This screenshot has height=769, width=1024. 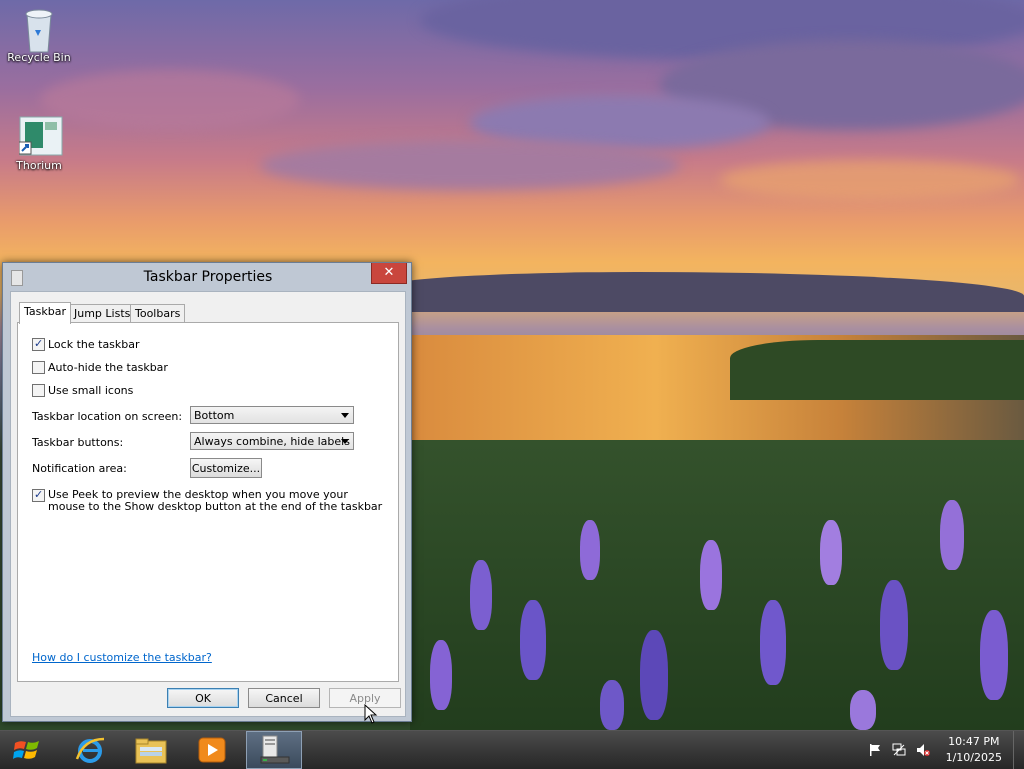 What do you see at coordinates (512, 749) in the screenshot?
I see `taskbar: 10:47 PM 1/10/2025` at bounding box center [512, 749].